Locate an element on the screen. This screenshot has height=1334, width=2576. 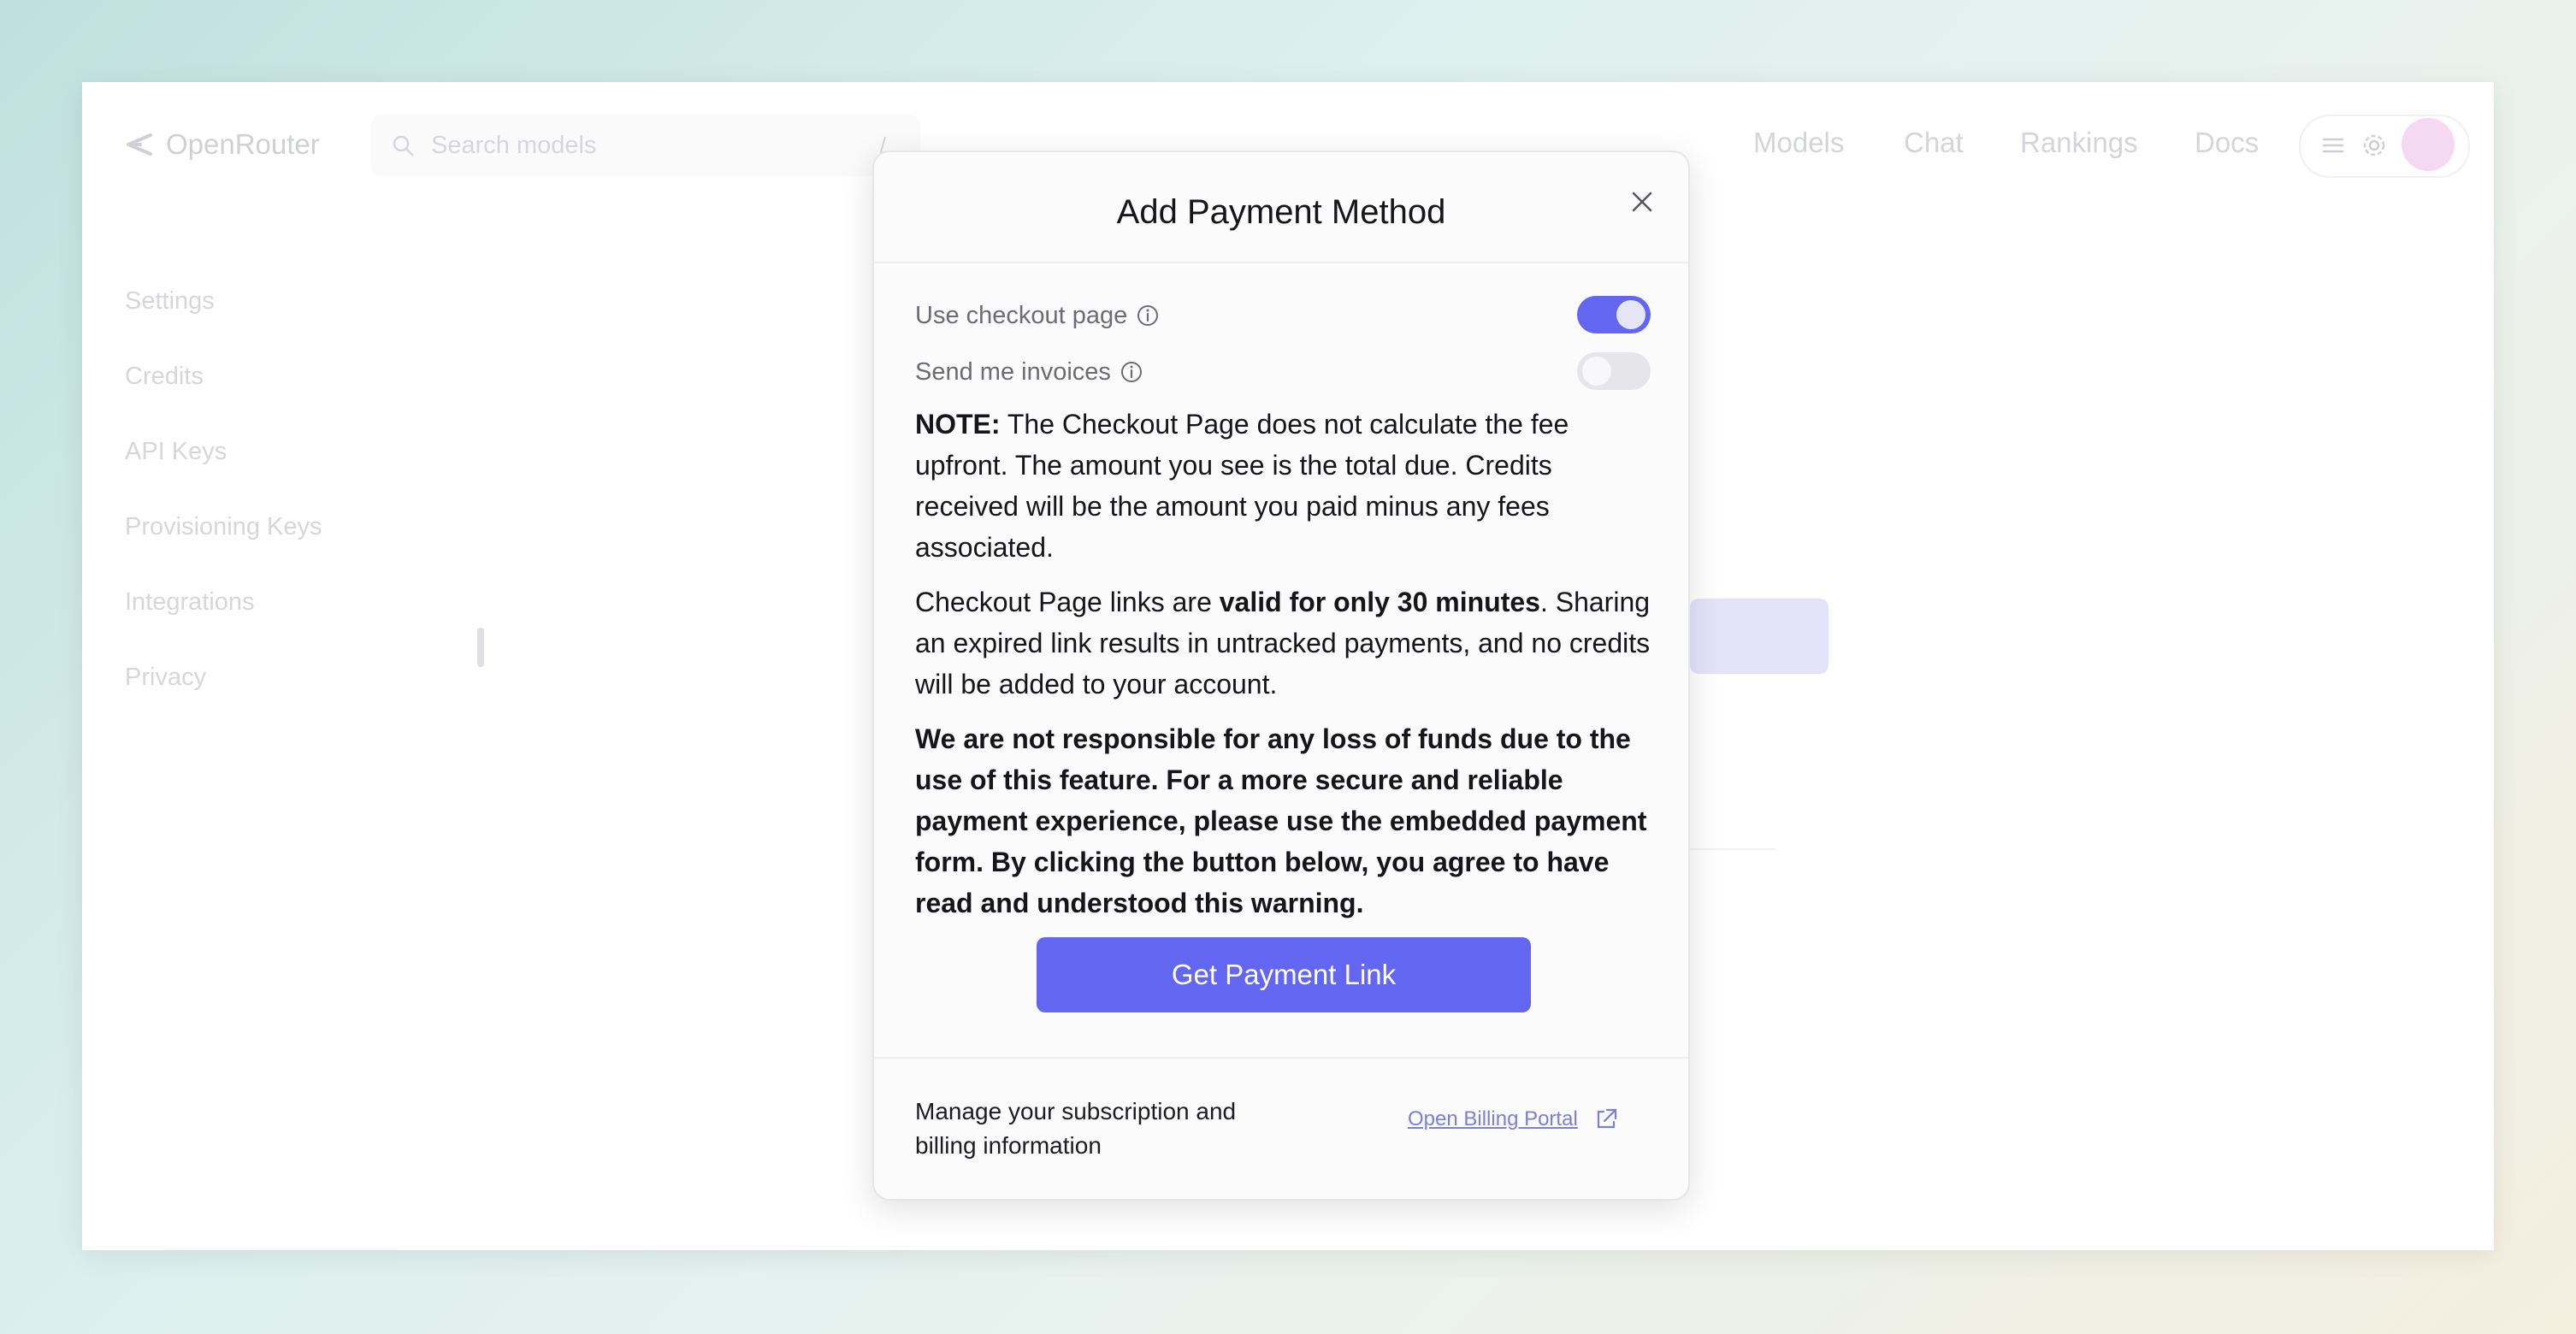
note-lead: NOTE: is located at coordinates (958, 424).